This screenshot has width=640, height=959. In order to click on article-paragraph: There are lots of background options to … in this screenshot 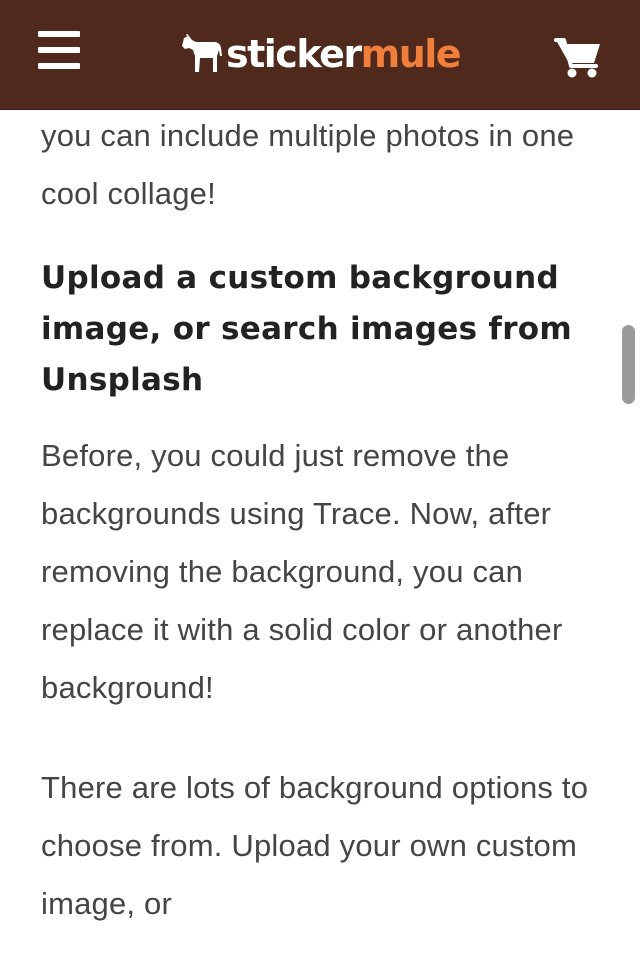, I will do `click(315, 845)`.